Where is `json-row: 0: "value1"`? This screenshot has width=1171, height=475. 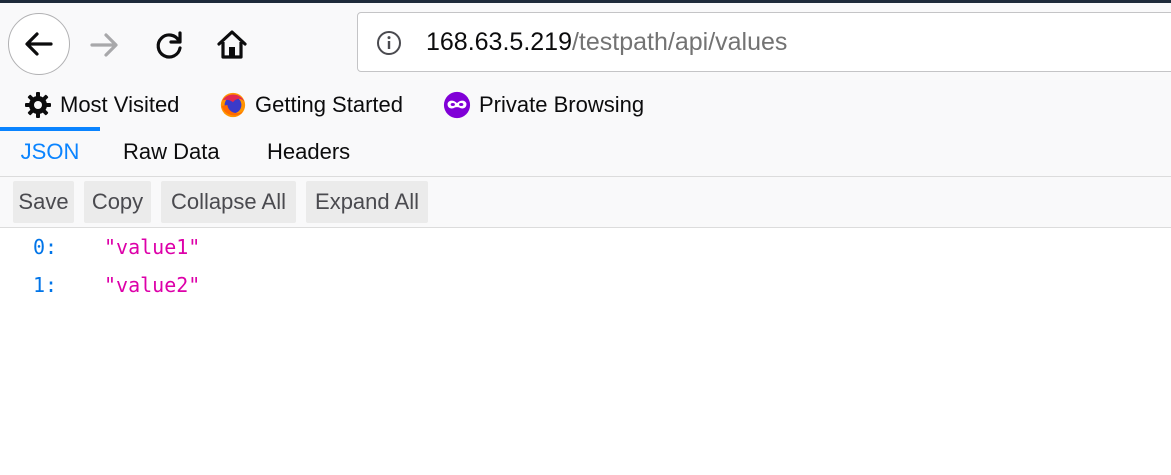 json-row: 0: "value1" is located at coordinates (585, 247).